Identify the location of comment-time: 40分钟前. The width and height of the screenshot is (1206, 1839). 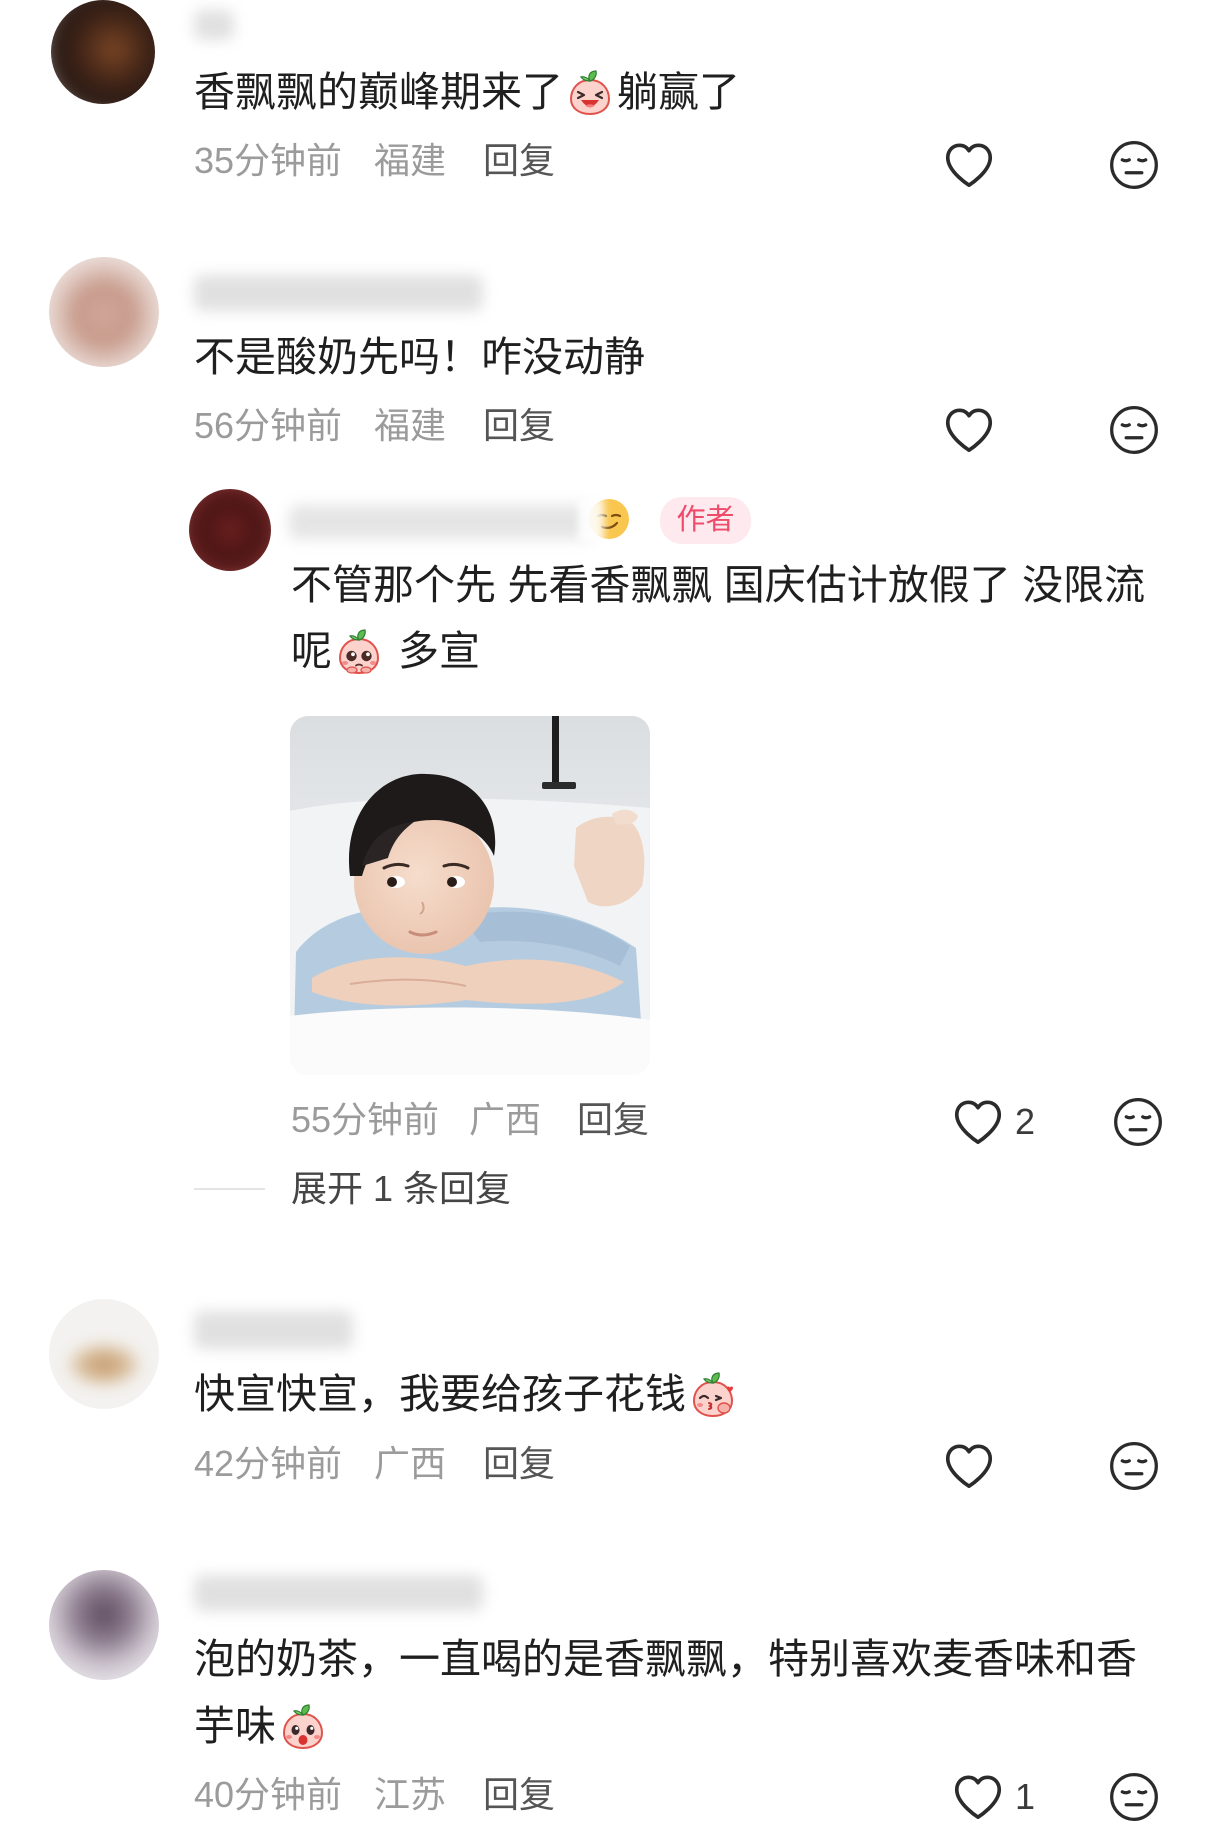
(268, 1794).